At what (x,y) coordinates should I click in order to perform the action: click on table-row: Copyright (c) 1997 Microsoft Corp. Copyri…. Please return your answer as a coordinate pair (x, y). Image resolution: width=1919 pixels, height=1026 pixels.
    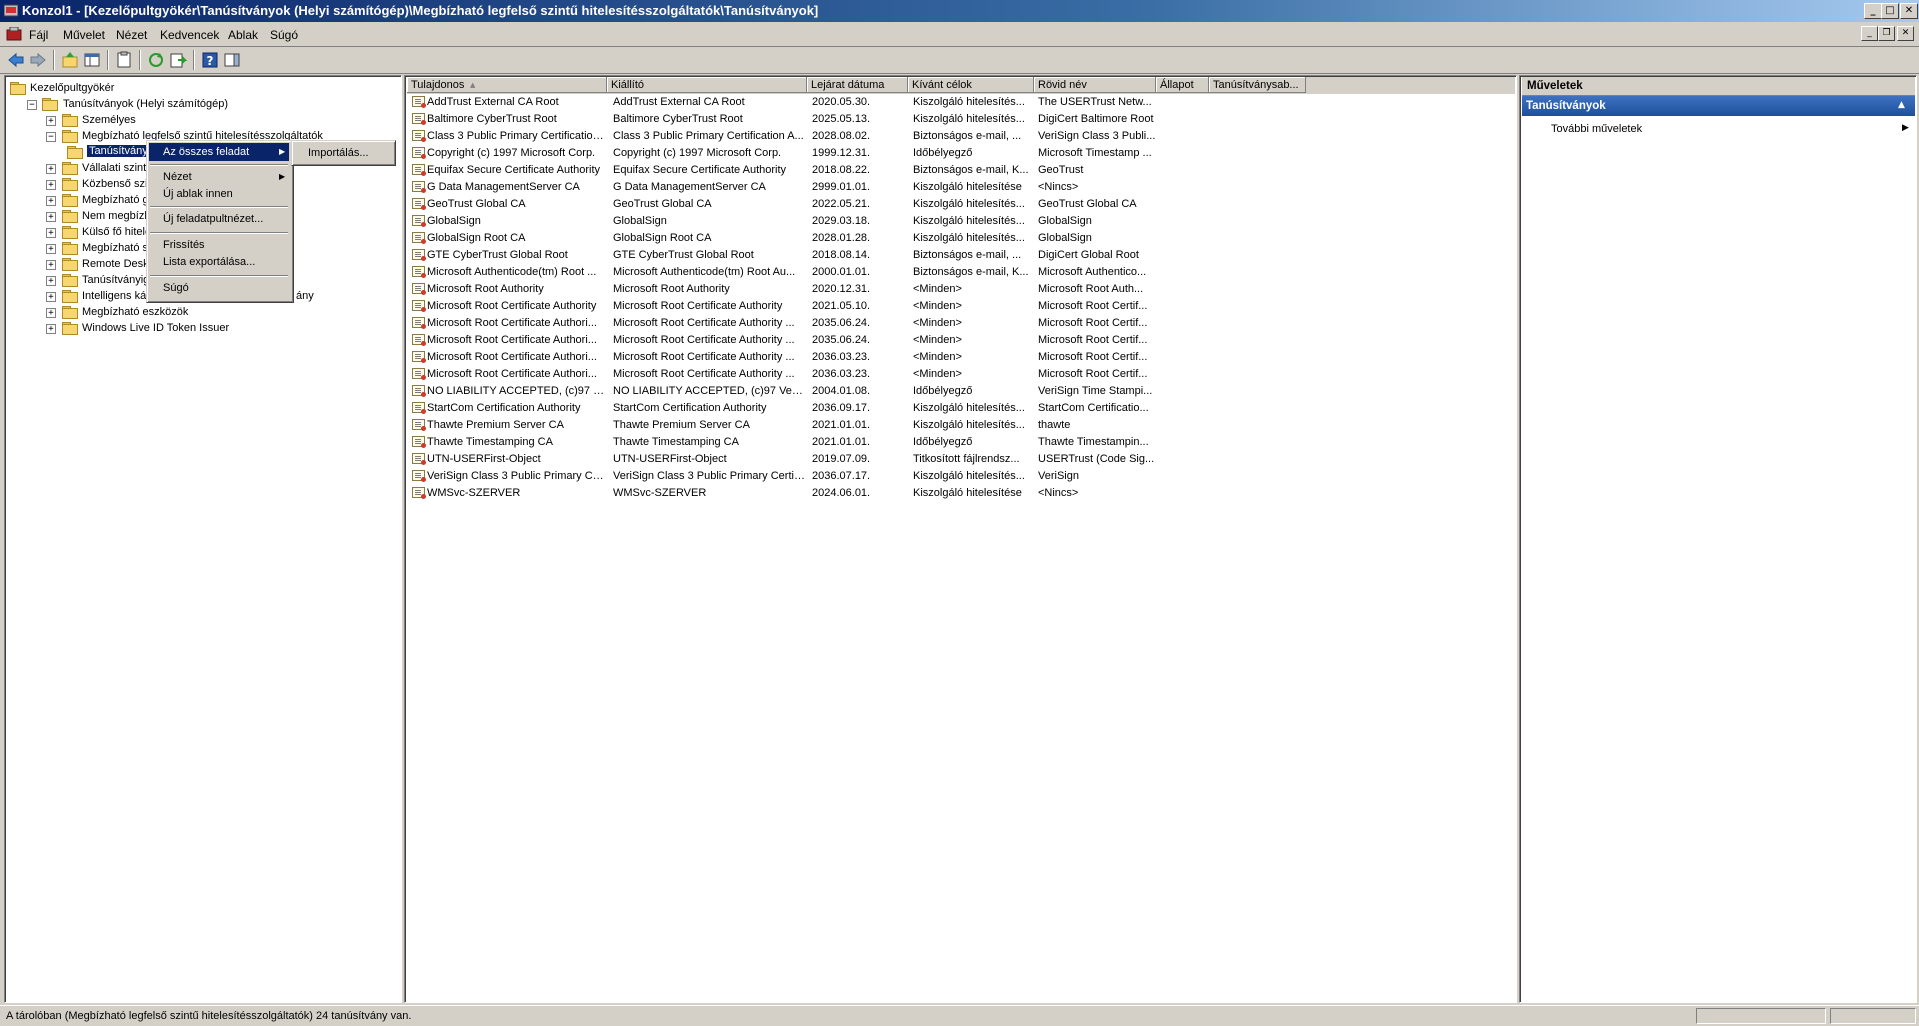
    Looking at the image, I should click on (862, 153).